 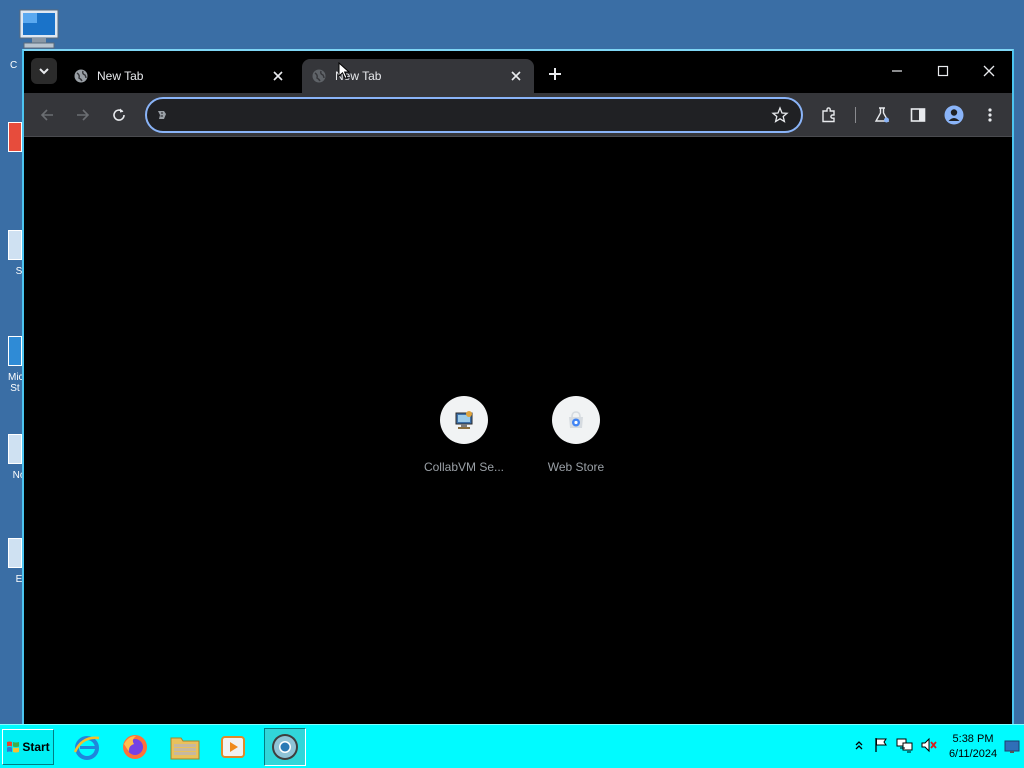 I want to click on folder-icon, so click(x=185, y=748).